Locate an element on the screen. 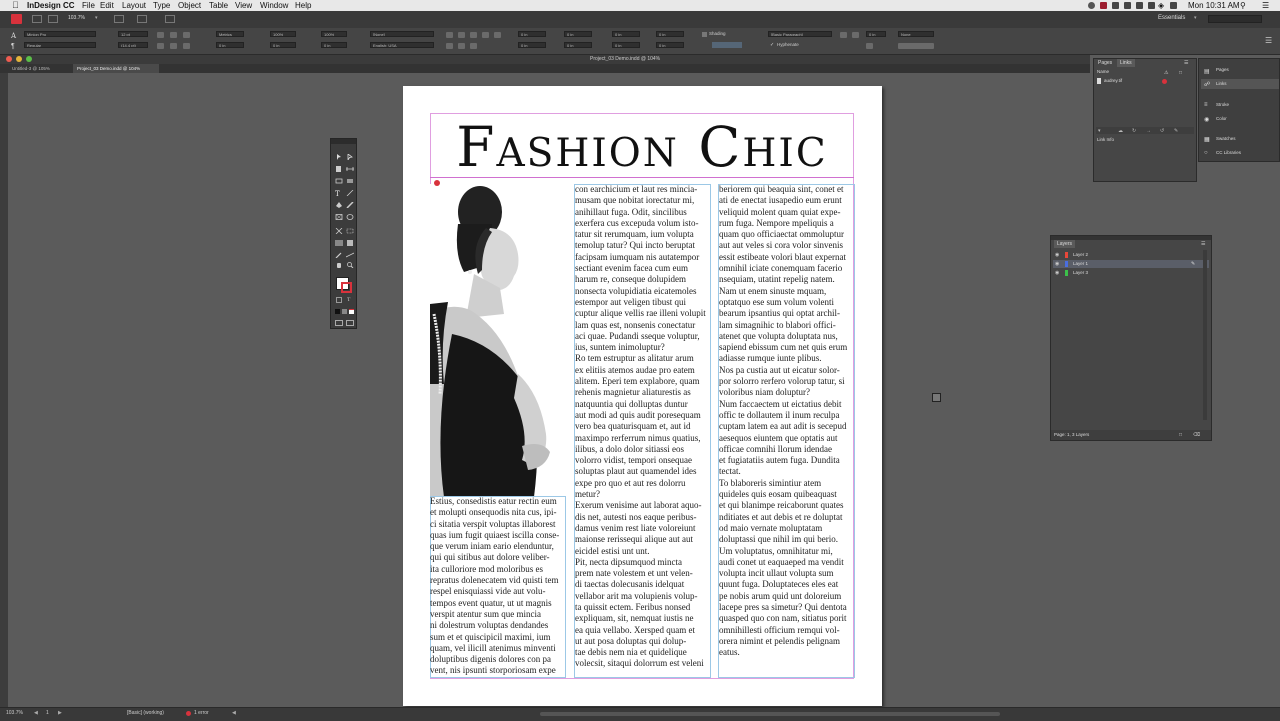 The width and height of the screenshot is (1280, 721). align-left-icon is located at coordinates (449, 35).